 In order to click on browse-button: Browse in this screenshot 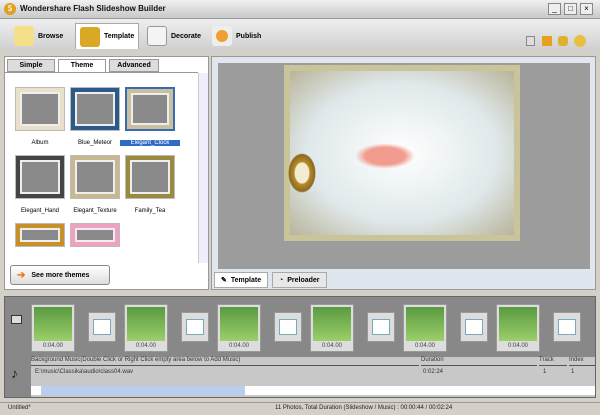, I will do `click(38, 36)`.